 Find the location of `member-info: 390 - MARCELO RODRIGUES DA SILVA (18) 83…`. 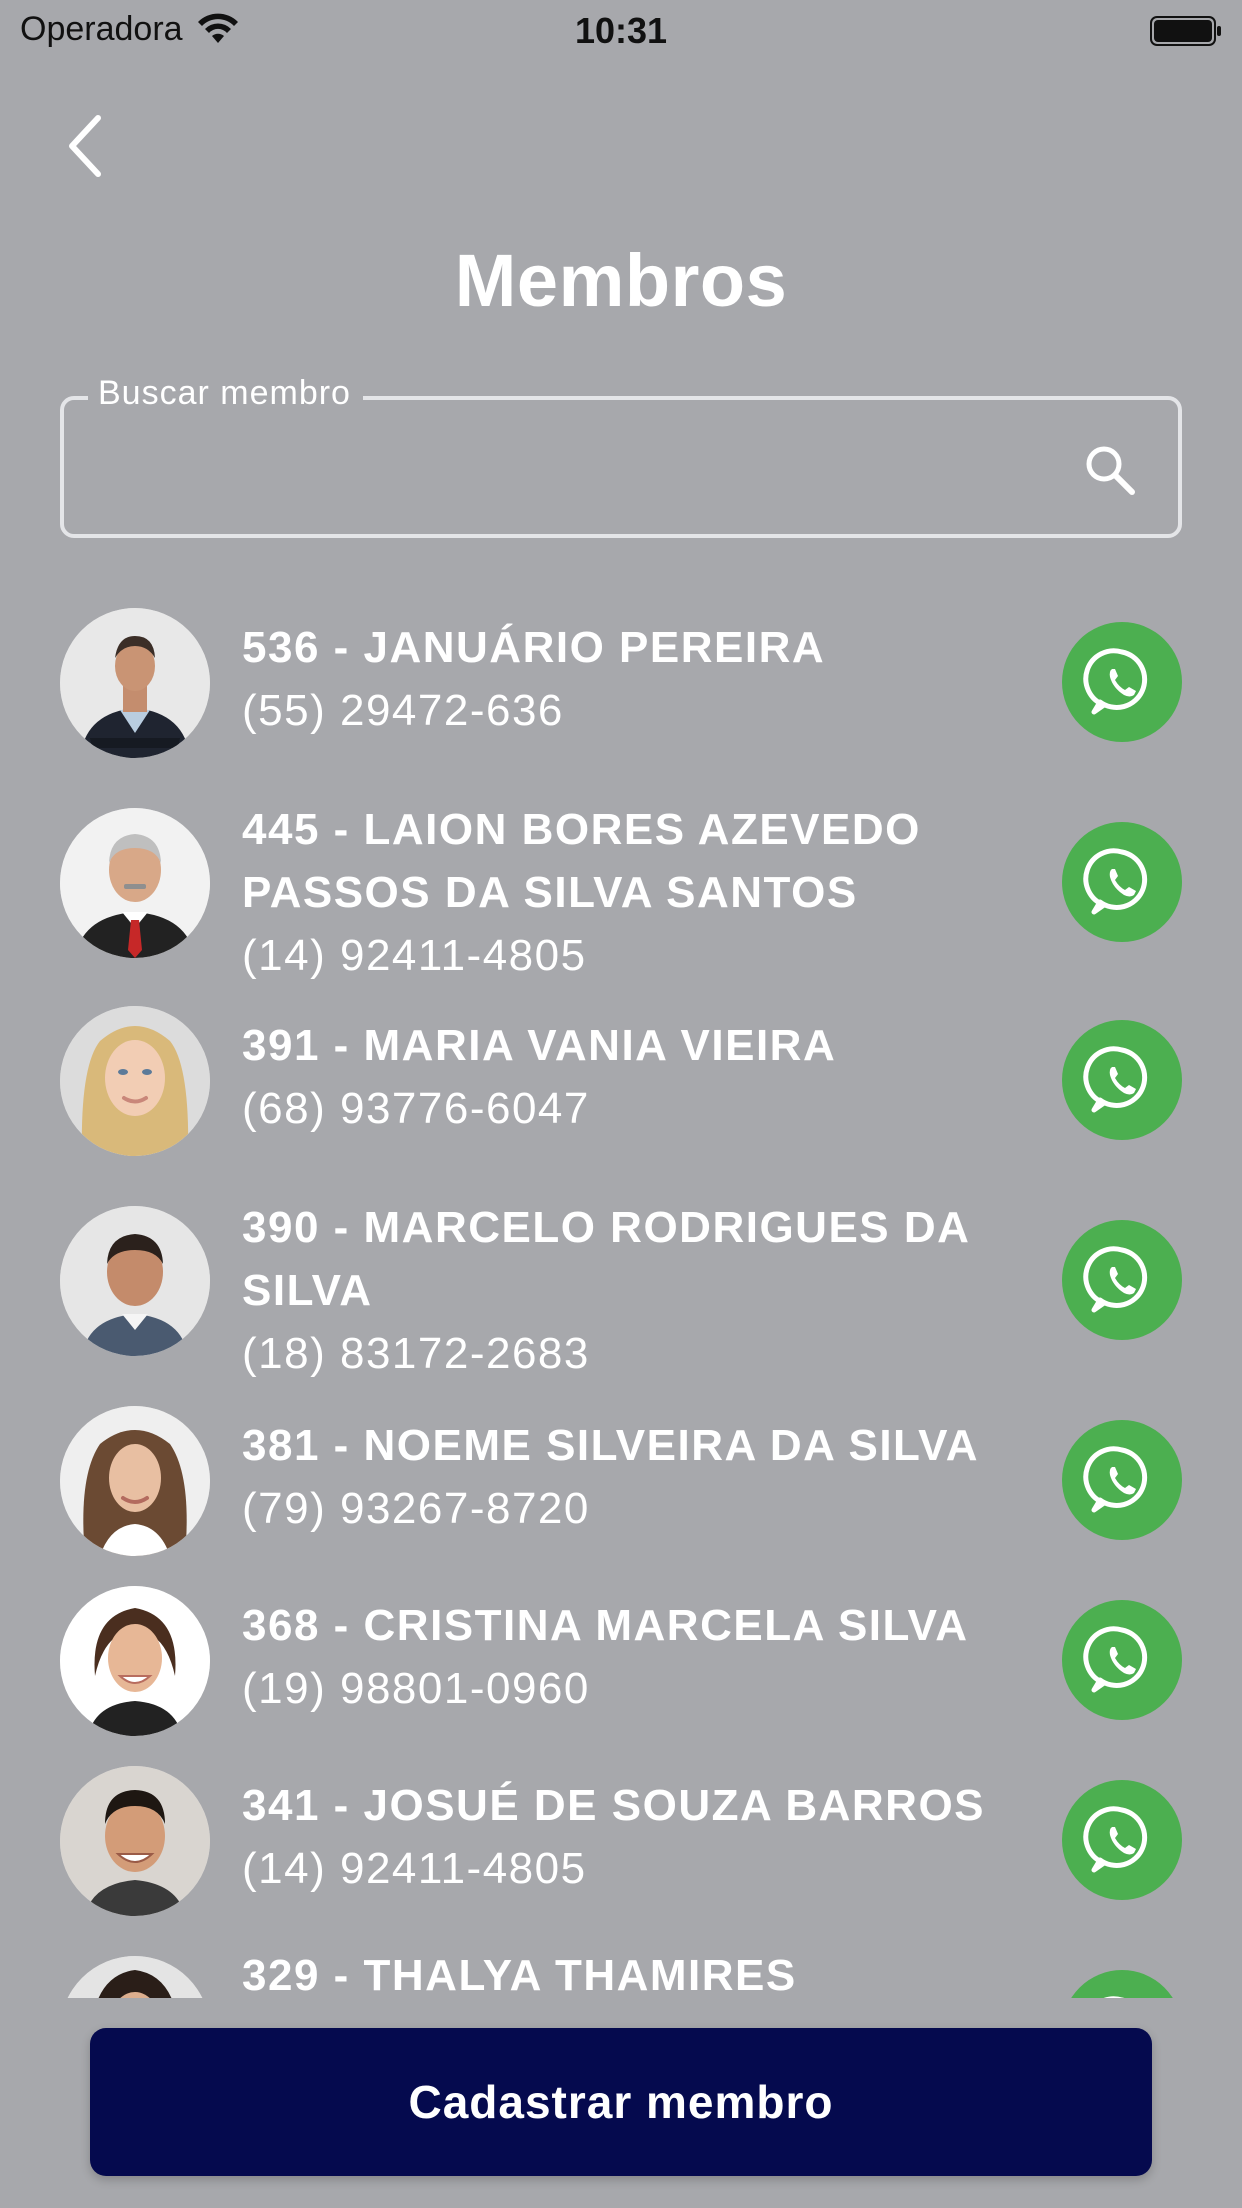

member-info: 390 - MARCELO RODRIGUES DA SILVA (18) 83… is located at coordinates (632, 1290).